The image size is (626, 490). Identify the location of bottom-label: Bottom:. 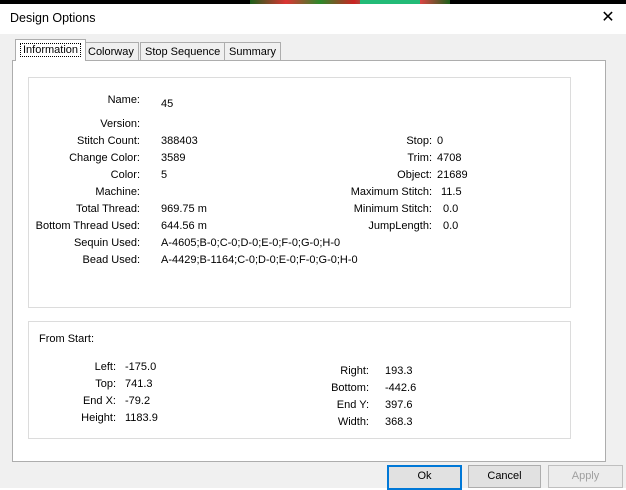
(350, 388).